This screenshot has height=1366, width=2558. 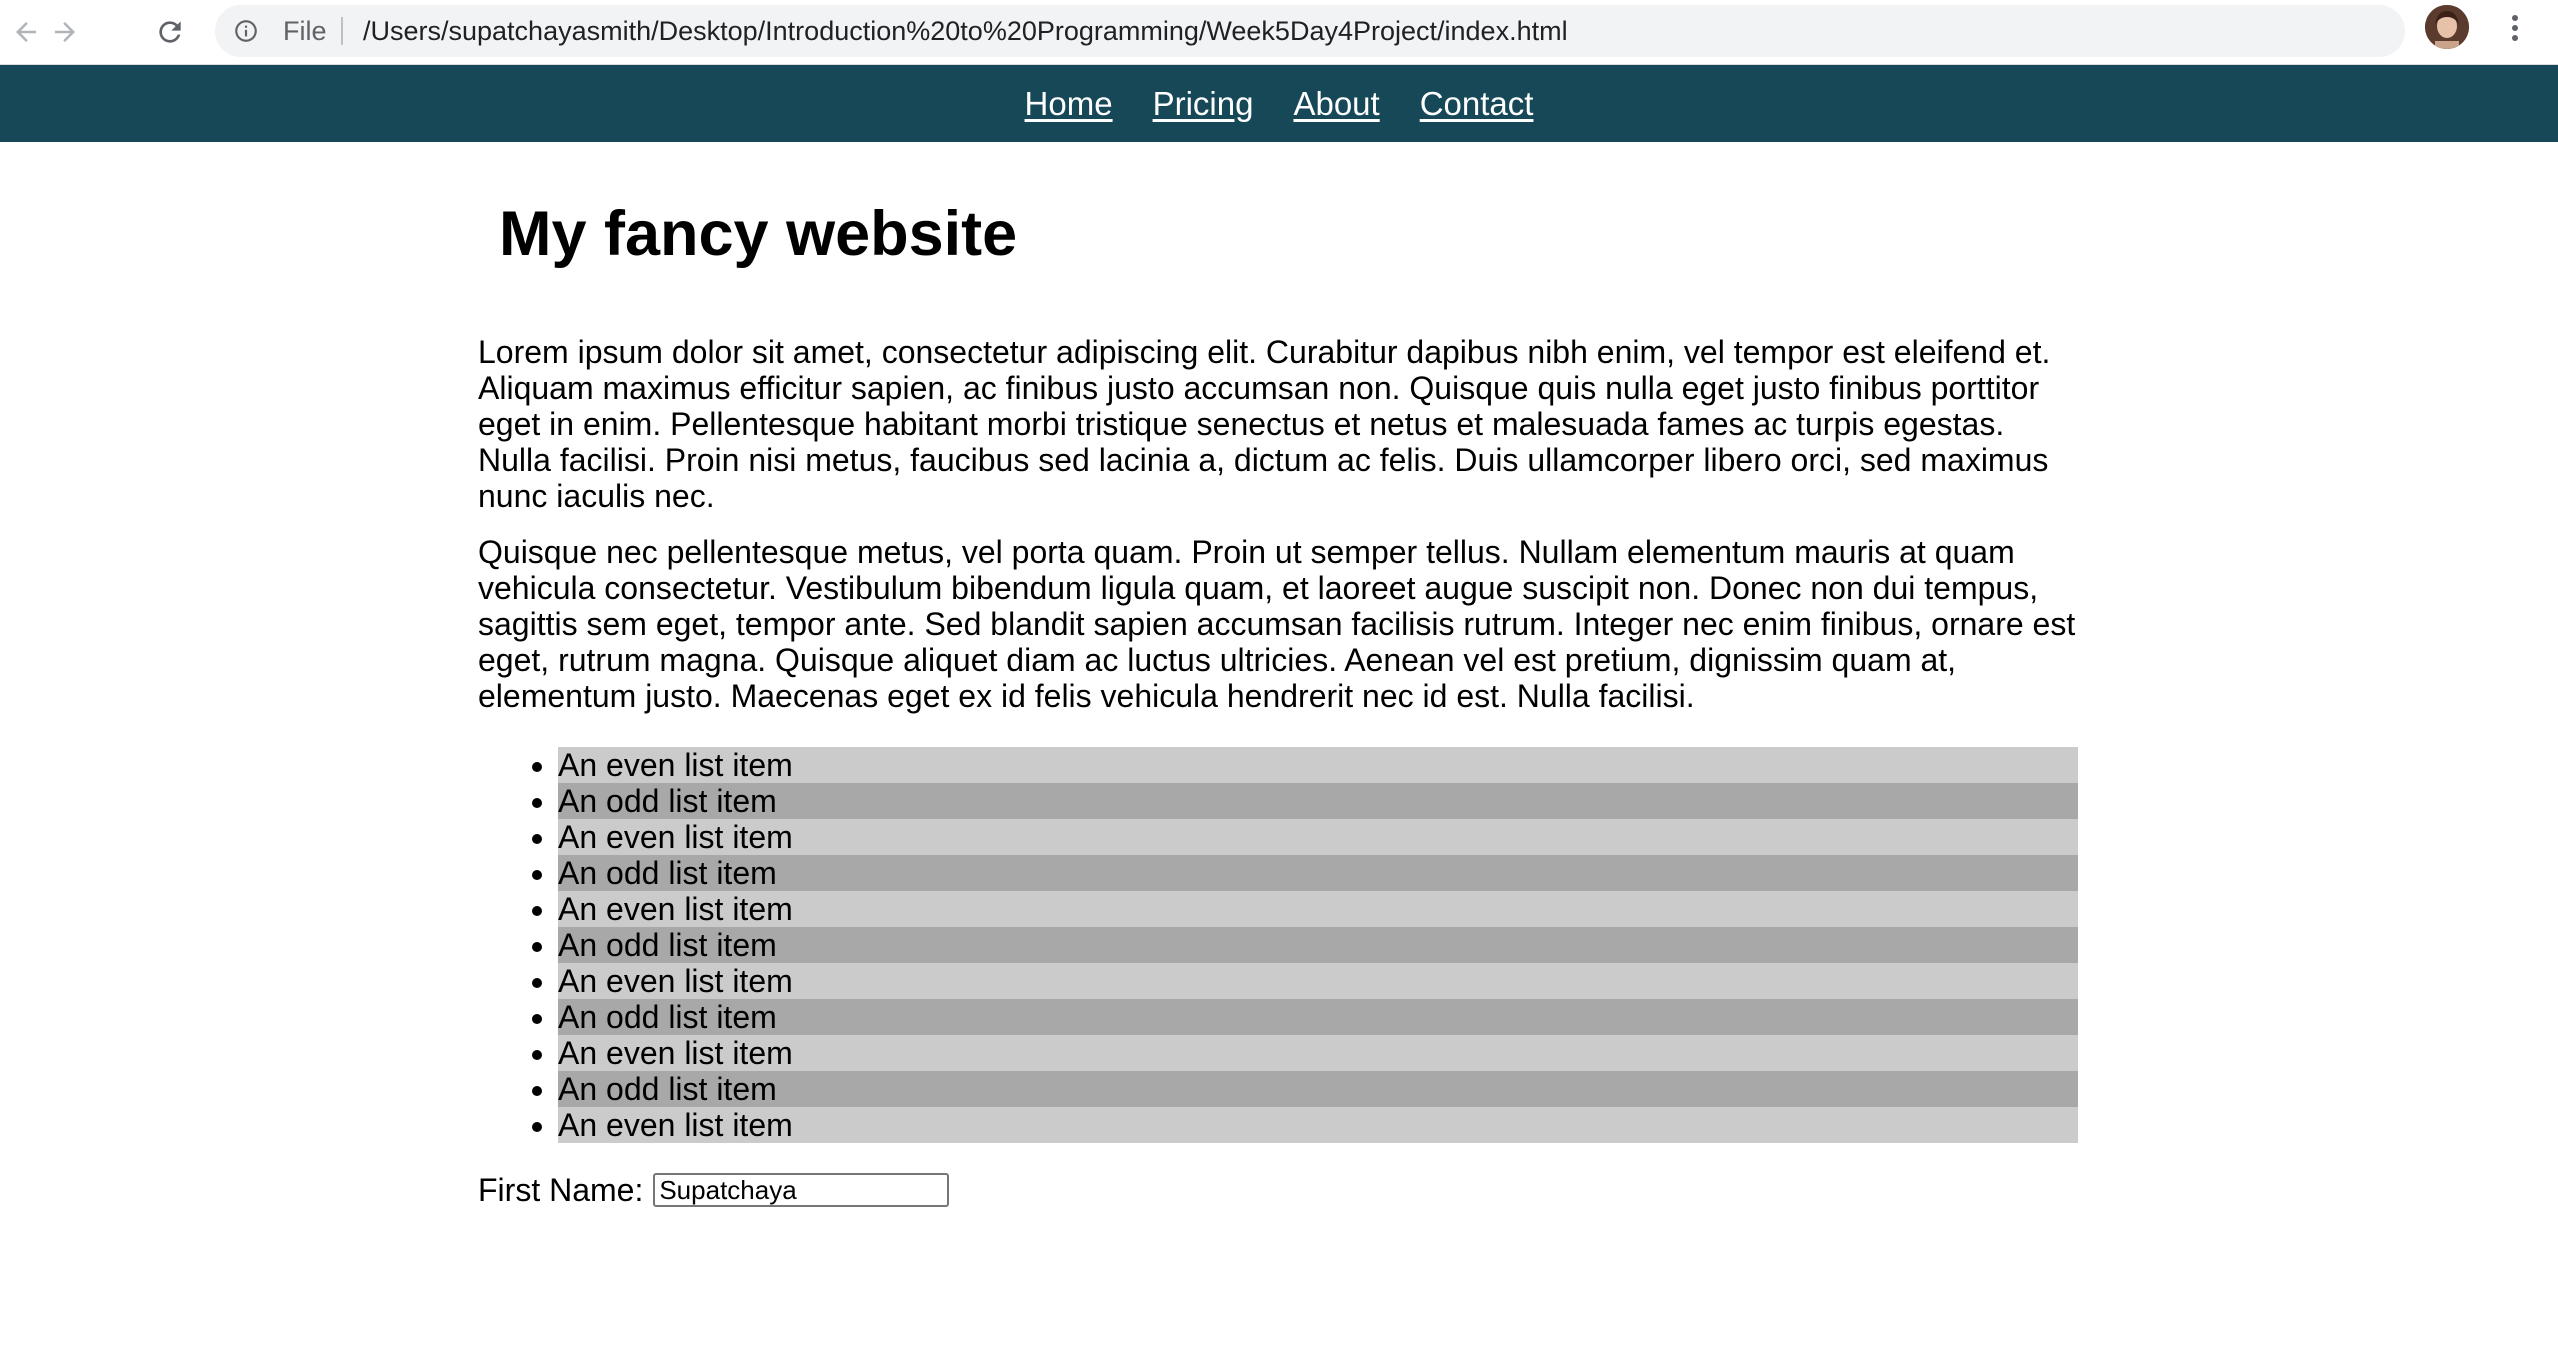 I want to click on page-title: My fancy website, so click(x=758, y=234).